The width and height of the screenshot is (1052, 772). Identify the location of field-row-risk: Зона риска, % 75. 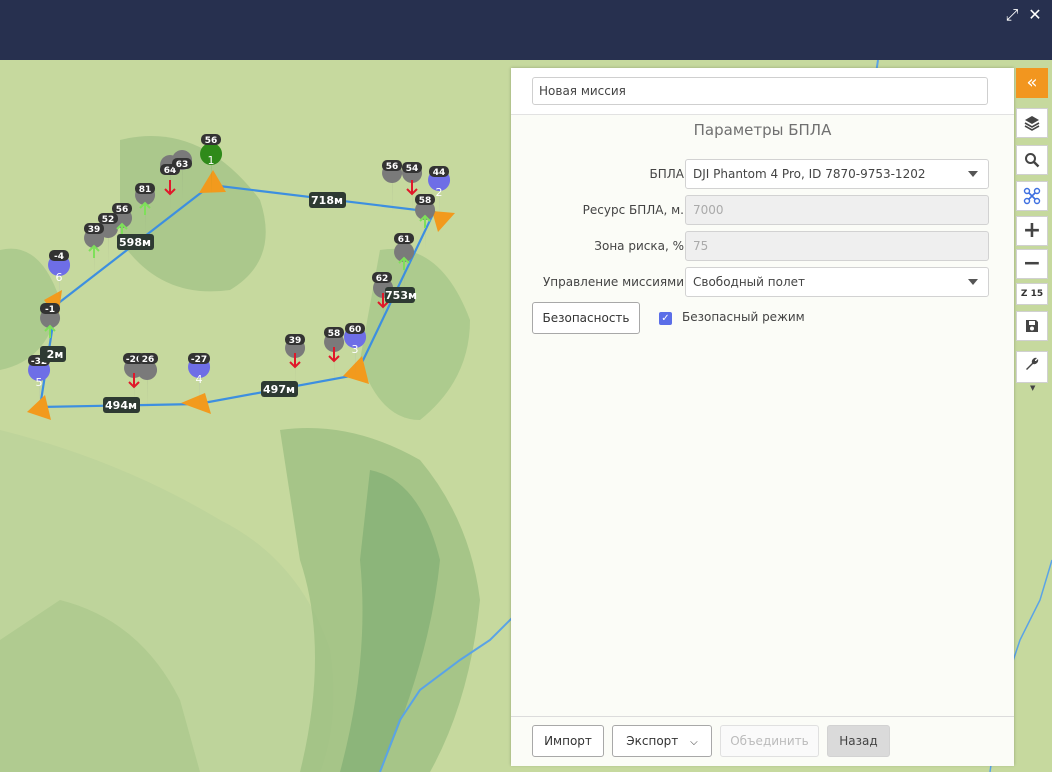
(762, 246).